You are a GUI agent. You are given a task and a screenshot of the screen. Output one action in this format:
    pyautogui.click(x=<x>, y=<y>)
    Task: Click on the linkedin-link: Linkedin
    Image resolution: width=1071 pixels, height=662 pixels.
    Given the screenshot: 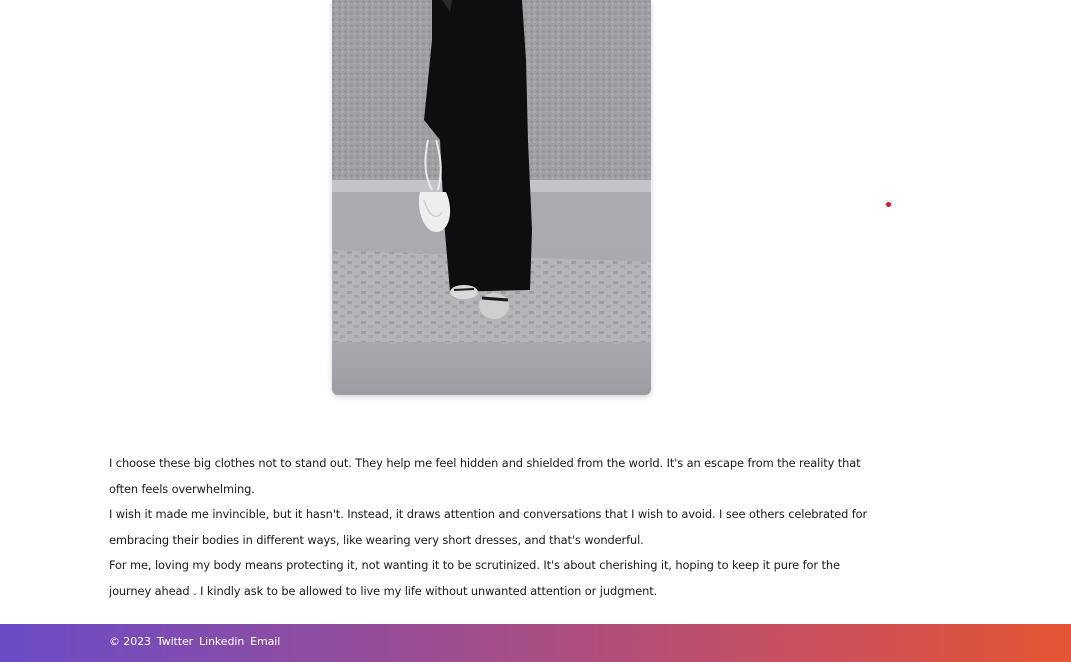 What is the action you would take?
    pyautogui.click(x=221, y=641)
    